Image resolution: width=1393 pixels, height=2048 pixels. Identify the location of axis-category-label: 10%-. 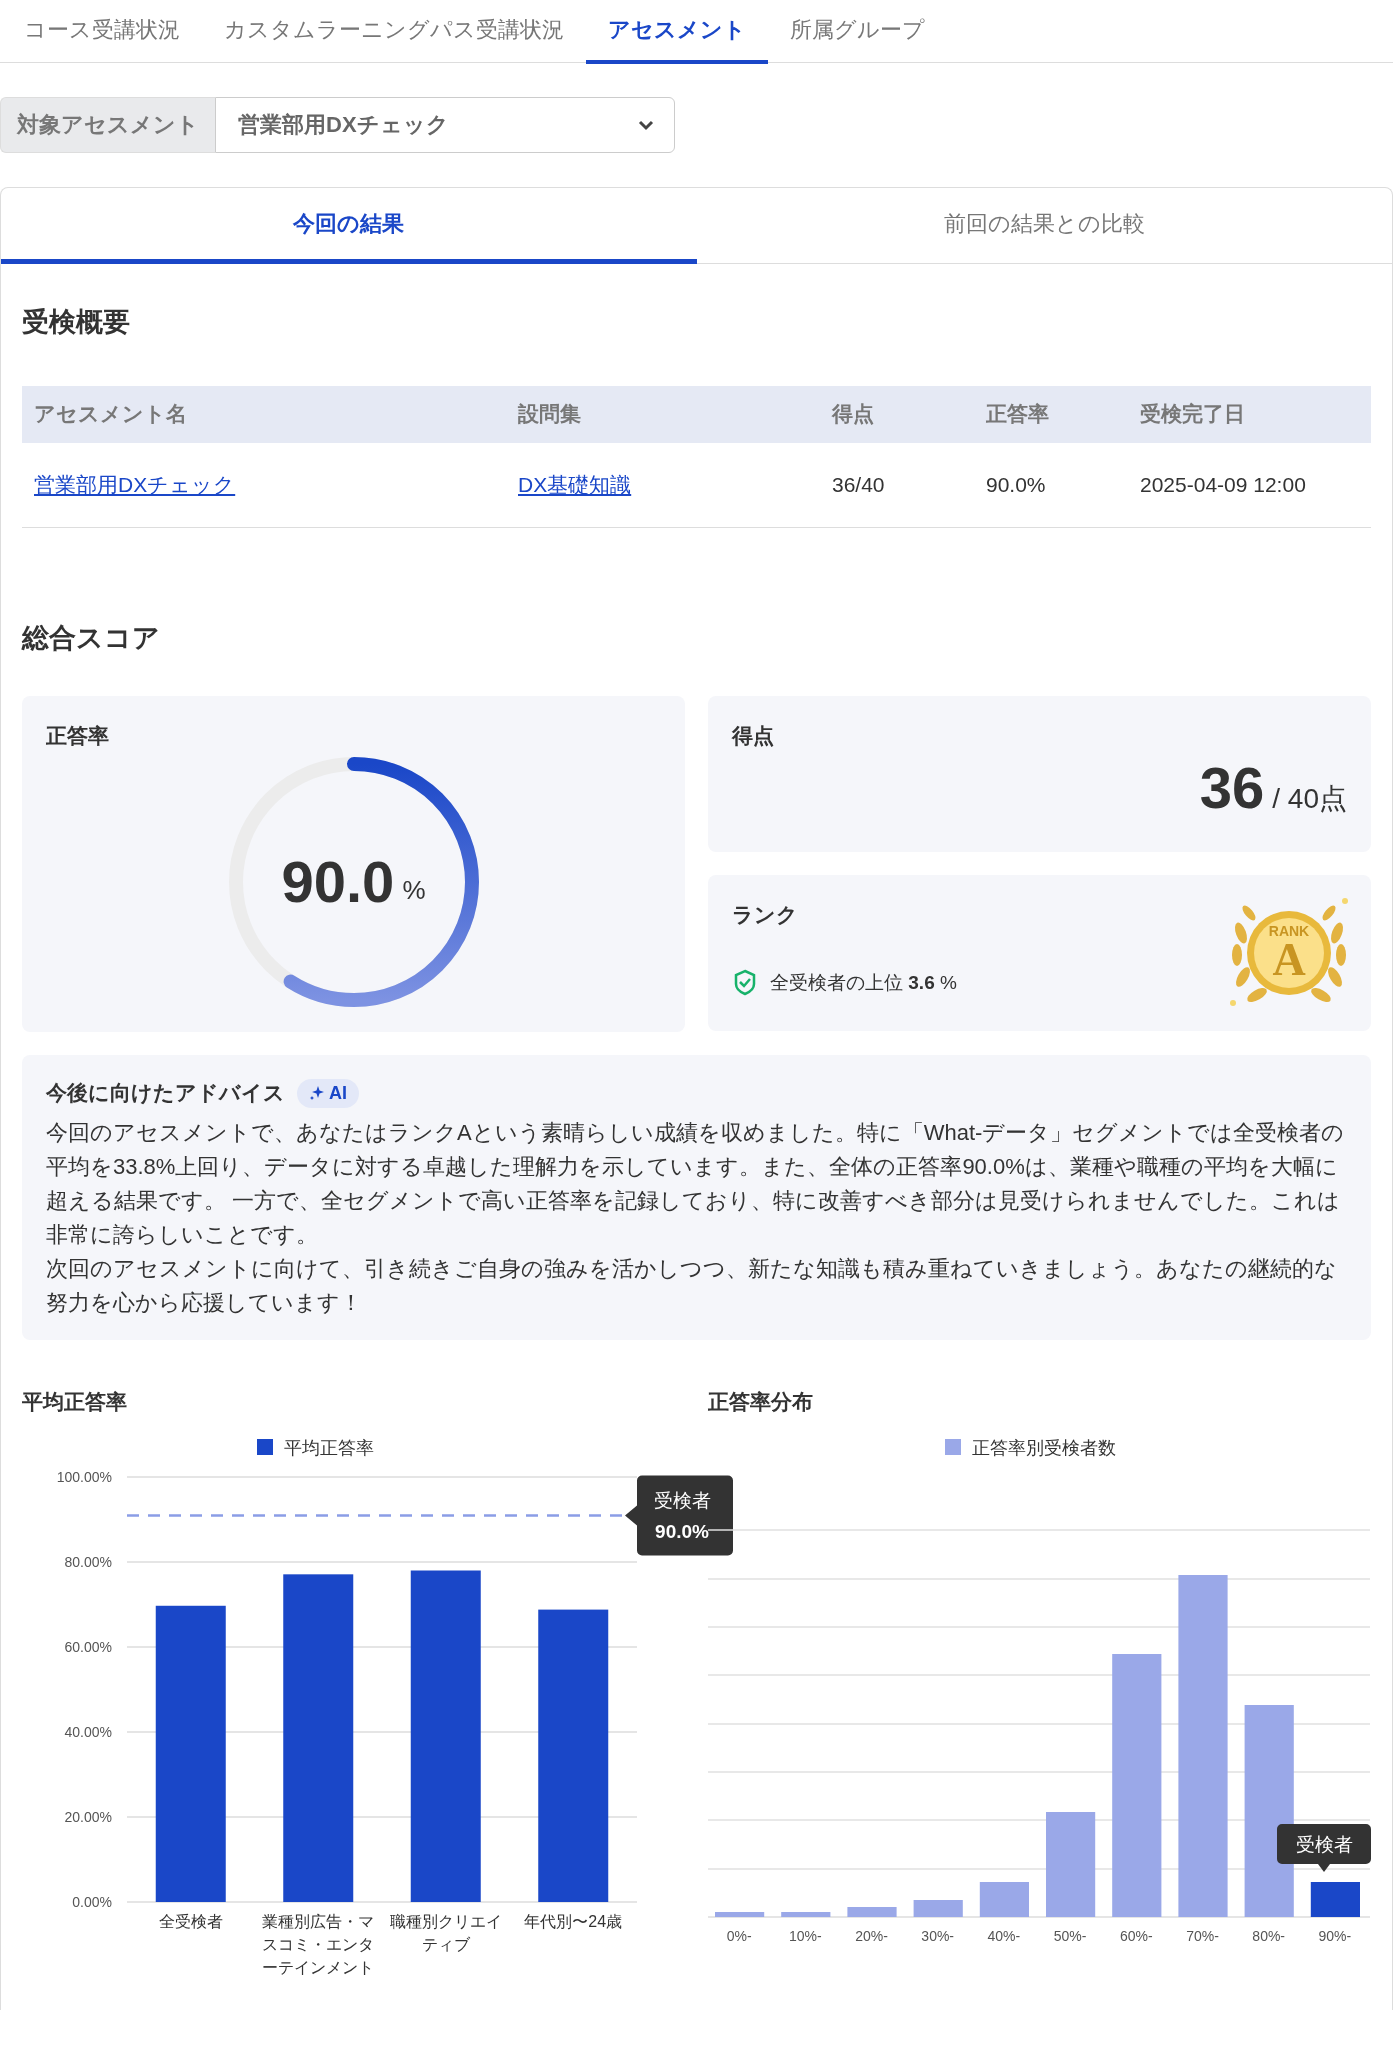
(805, 1935).